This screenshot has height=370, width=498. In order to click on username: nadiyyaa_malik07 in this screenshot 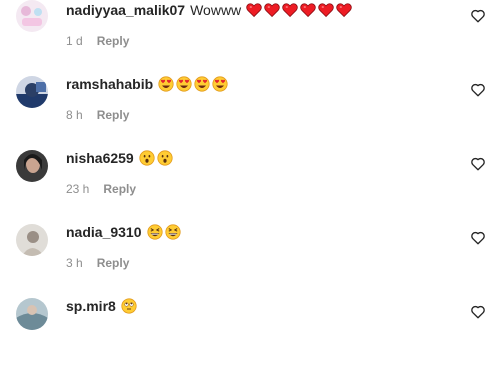, I will do `click(125, 10)`.